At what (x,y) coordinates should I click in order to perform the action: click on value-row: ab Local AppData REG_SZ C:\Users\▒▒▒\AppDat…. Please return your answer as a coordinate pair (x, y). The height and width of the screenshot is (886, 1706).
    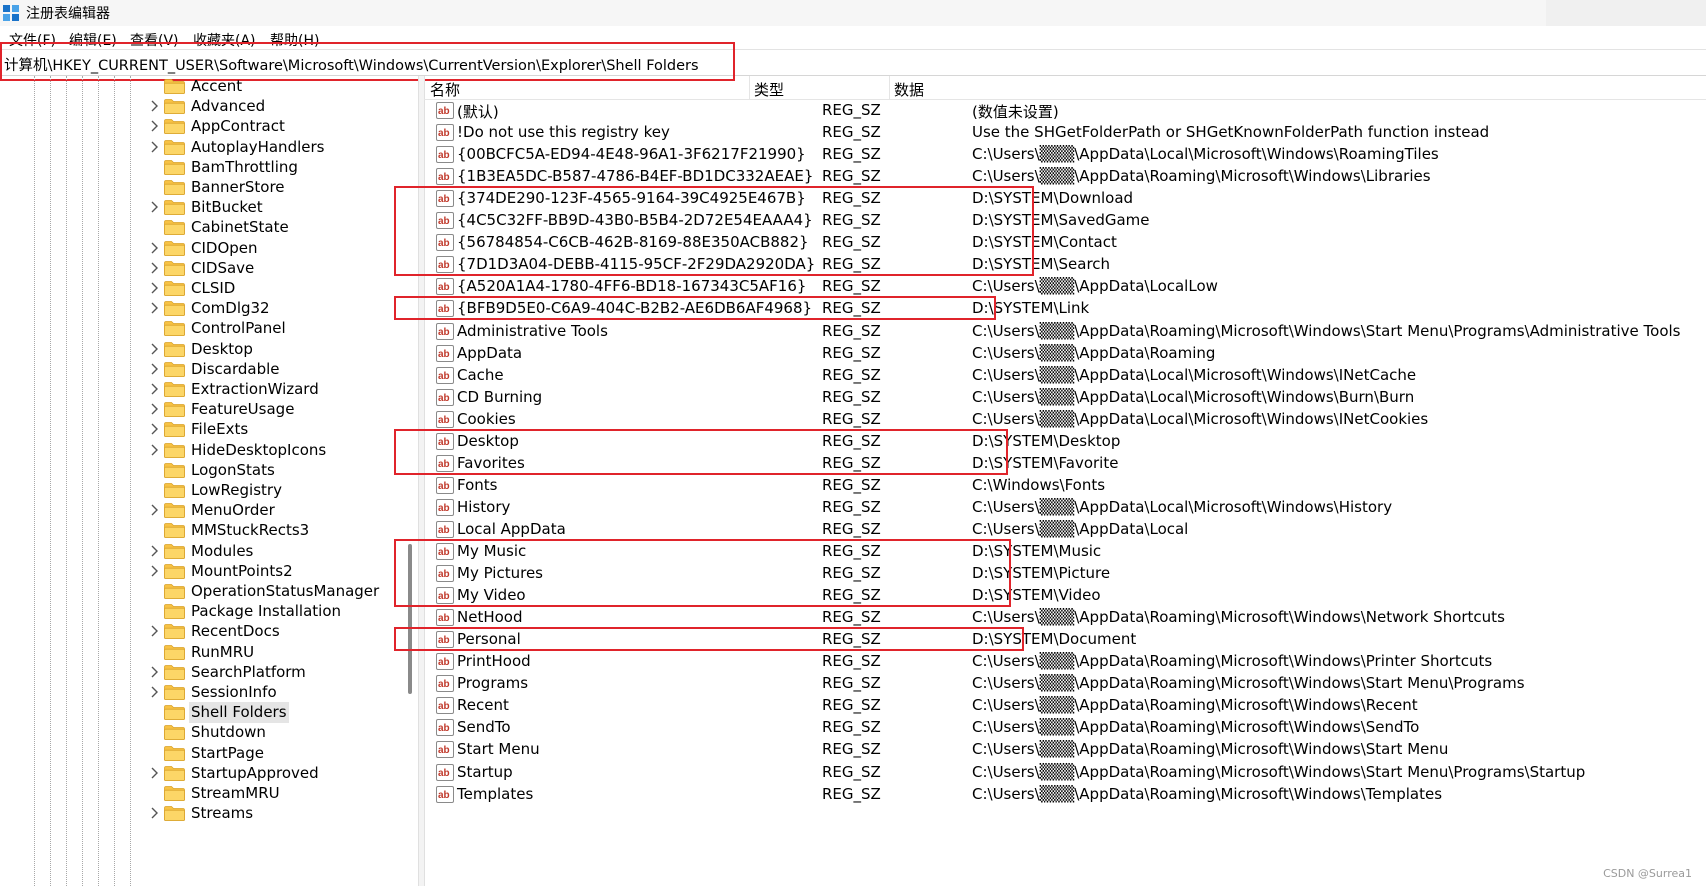
    Looking at the image, I should click on (1065, 530).